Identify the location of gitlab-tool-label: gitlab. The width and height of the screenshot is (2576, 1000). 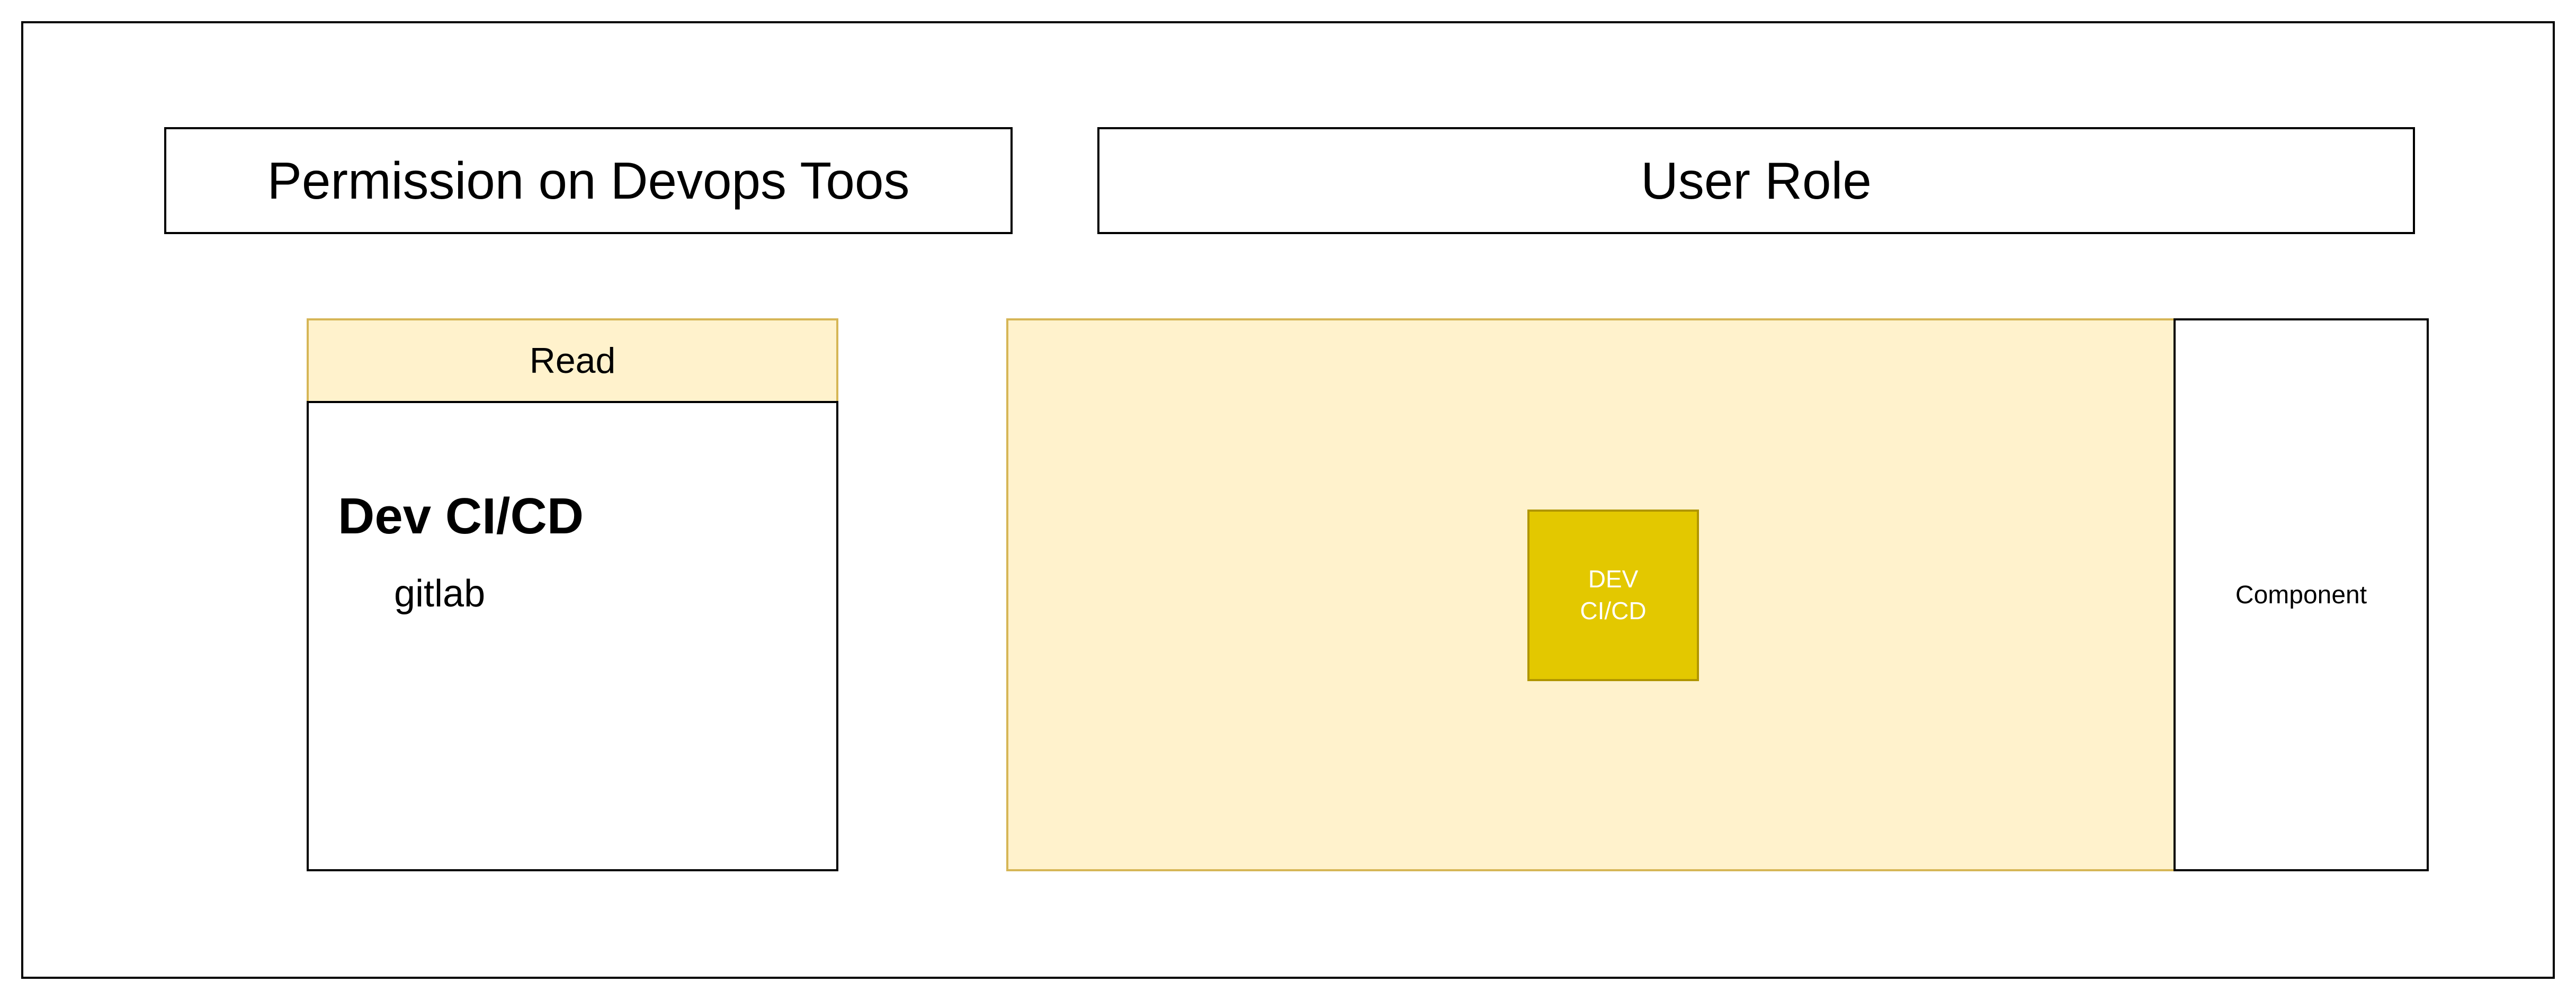
(440, 594).